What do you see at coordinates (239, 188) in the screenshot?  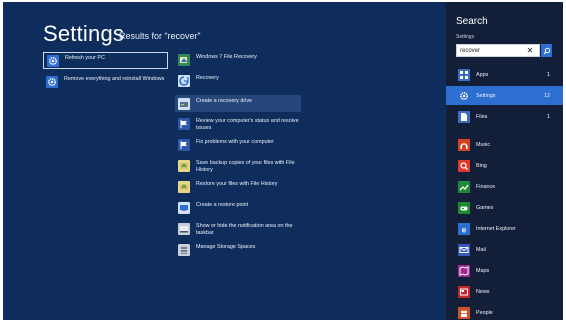 I see `result-restore-files: Restore your files with File History` at bounding box center [239, 188].